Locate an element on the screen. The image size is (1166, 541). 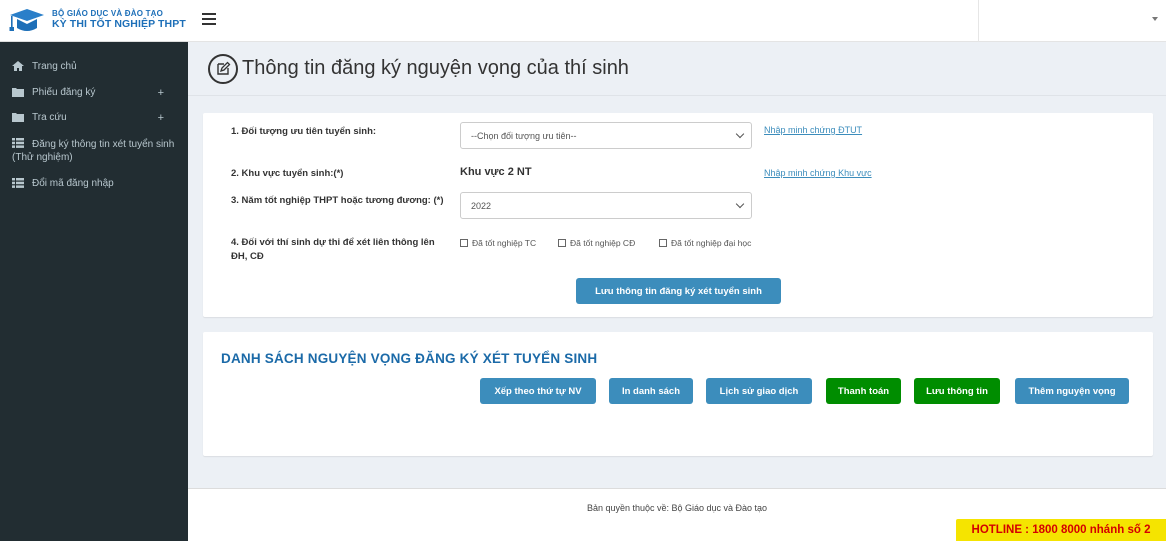
priority-group-select: --Chọn đối tượng ưu tiên-- is located at coordinates (606, 135).